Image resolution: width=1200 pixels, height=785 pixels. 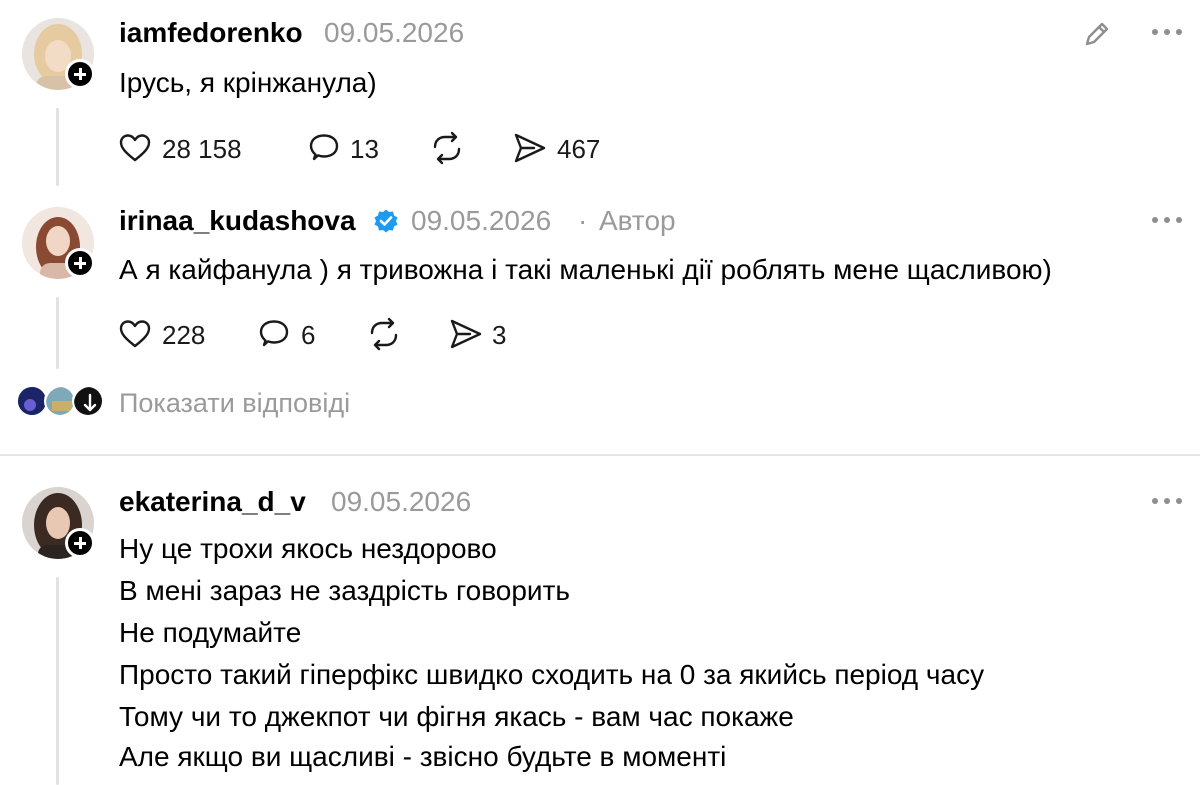 What do you see at coordinates (234, 403) in the screenshot?
I see `show-replies-link: Показати відповіді` at bounding box center [234, 403].